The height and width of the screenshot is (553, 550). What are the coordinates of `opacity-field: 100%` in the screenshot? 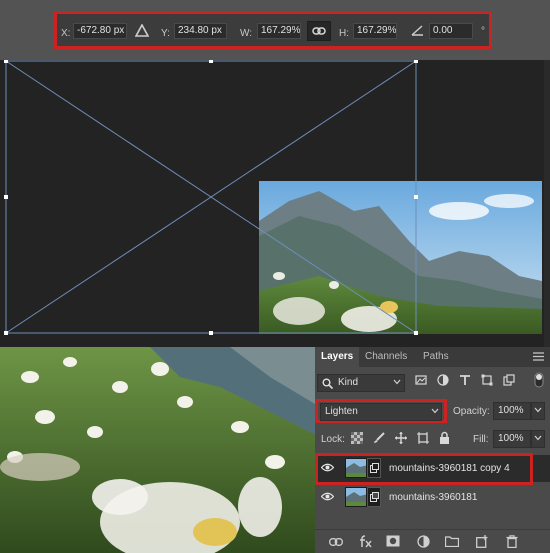 It's located at (512, 411).